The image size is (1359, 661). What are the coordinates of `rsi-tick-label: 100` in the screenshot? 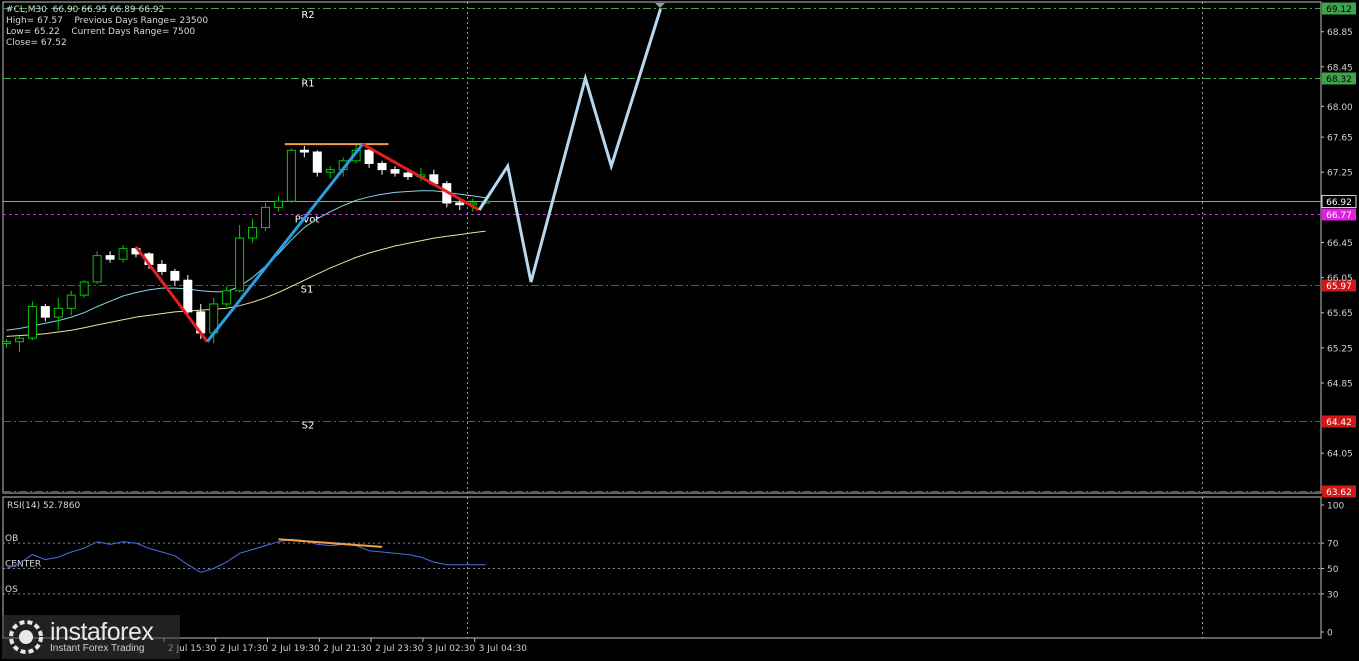 It's located at (1335, 507).